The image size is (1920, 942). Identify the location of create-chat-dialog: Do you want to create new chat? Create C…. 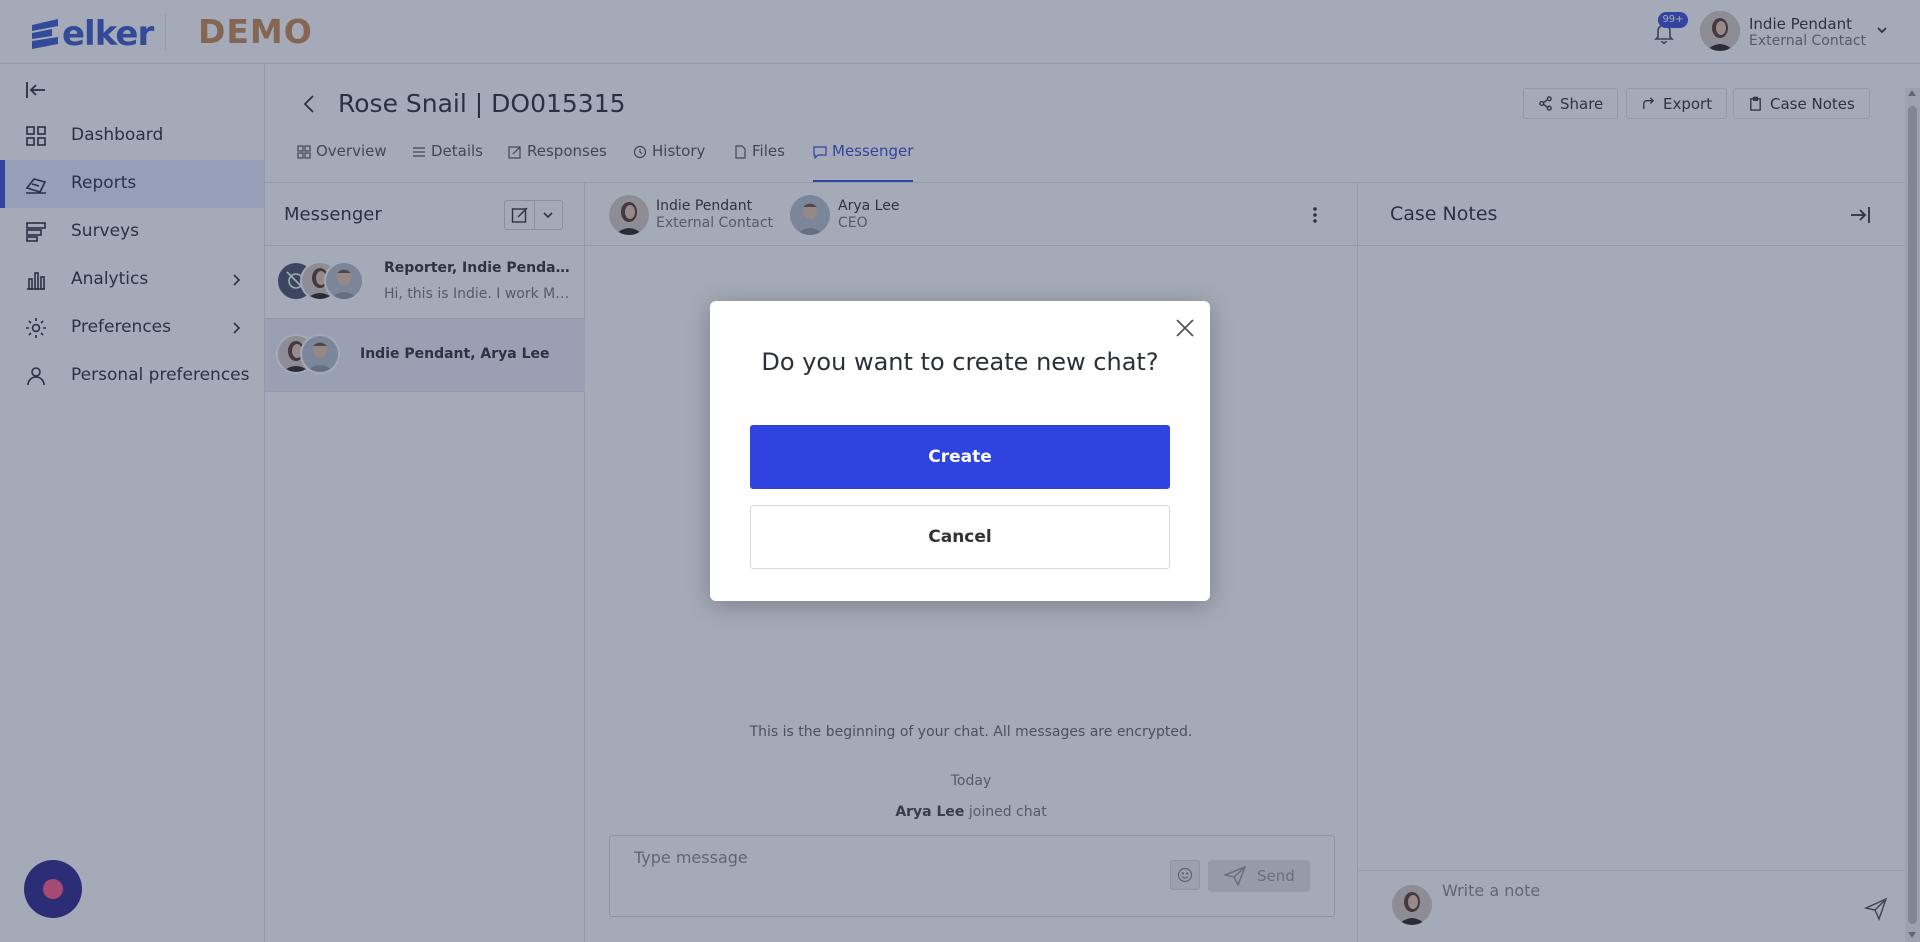
(960, 451).